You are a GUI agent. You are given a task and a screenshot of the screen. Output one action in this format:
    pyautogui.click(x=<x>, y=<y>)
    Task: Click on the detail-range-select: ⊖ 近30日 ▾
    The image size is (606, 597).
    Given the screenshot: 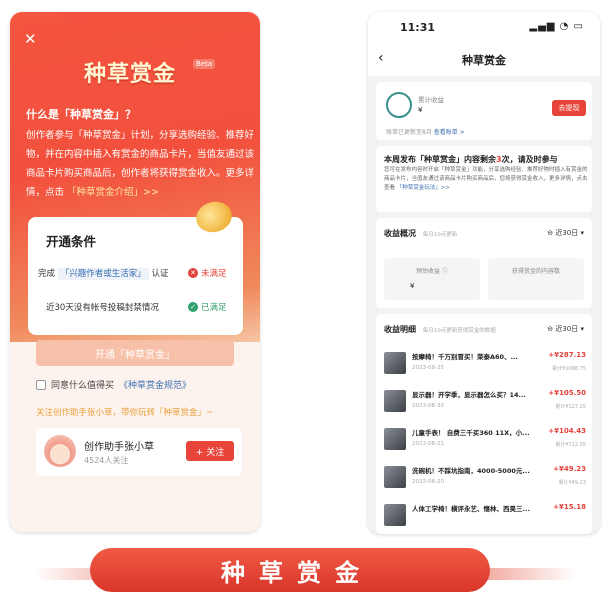 What is the action you would take?
    pyautogui.click(x=565, y=329)
    